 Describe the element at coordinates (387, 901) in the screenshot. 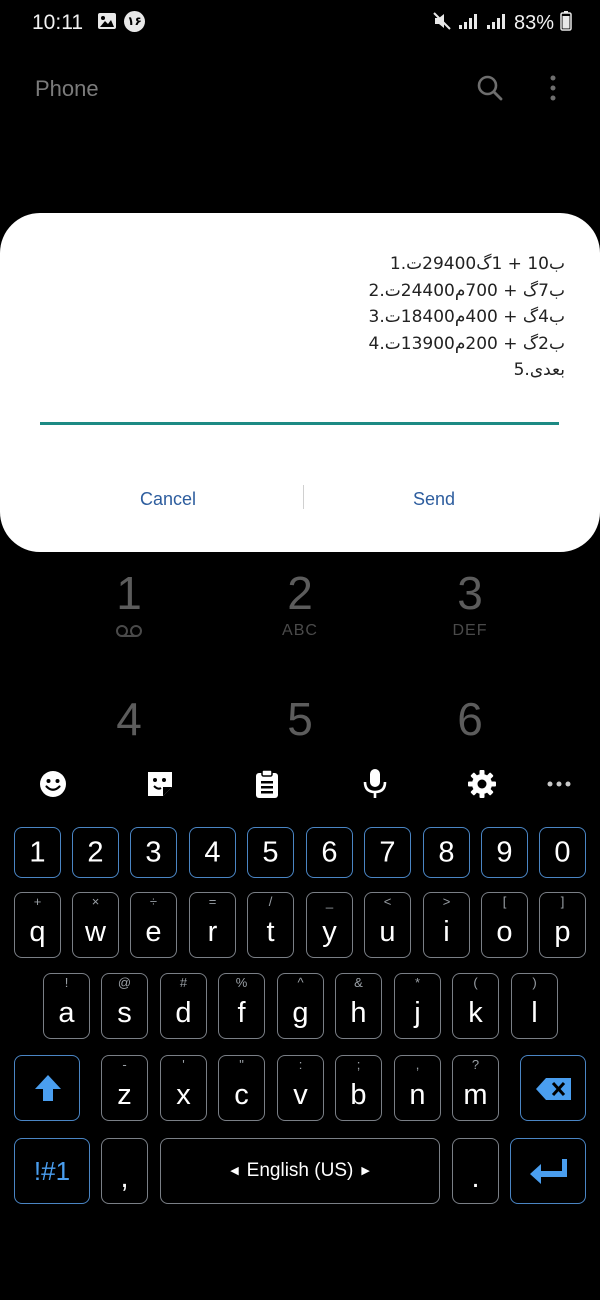

I see `key-hint: <` at that location.